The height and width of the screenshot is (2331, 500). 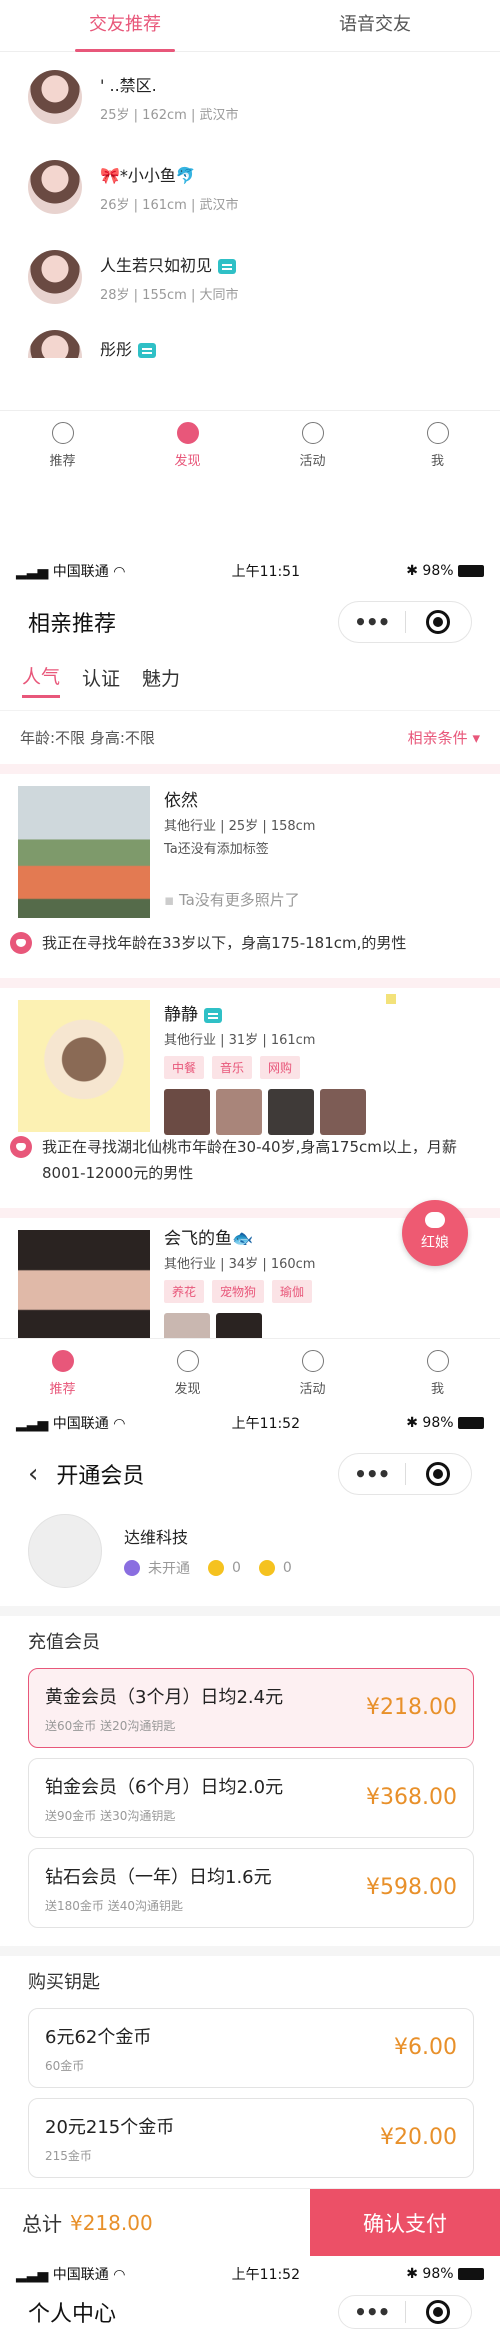 I want to click on confirm-pay-button: 确认支付, so click(x=405, y=2222).